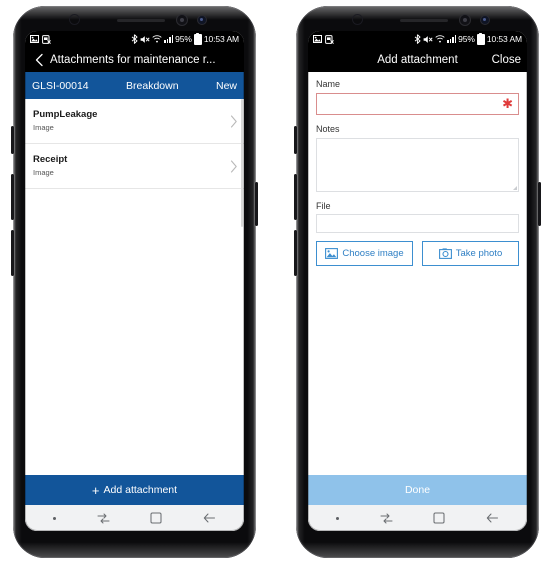 This screenshot has width=551, height=570. I want to click on file-action-buttons: Choose image Take photo, so click(417, 254).